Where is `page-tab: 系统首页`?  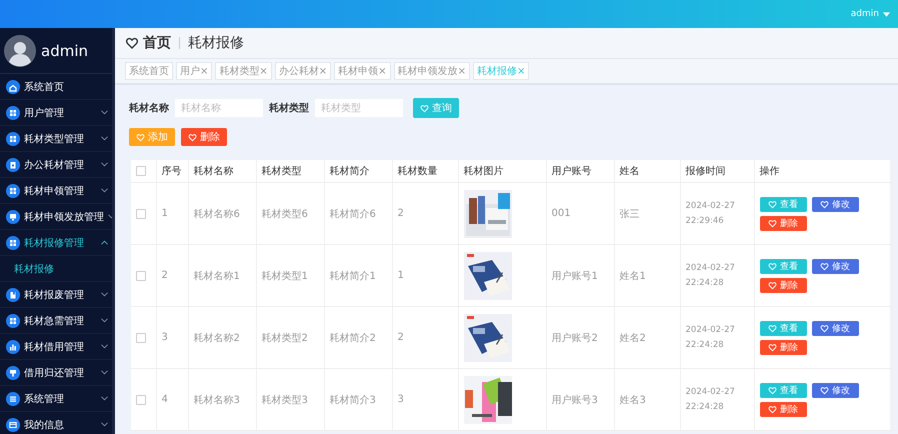 page-tab: 系统首页 is located at coordinates (149, 71).